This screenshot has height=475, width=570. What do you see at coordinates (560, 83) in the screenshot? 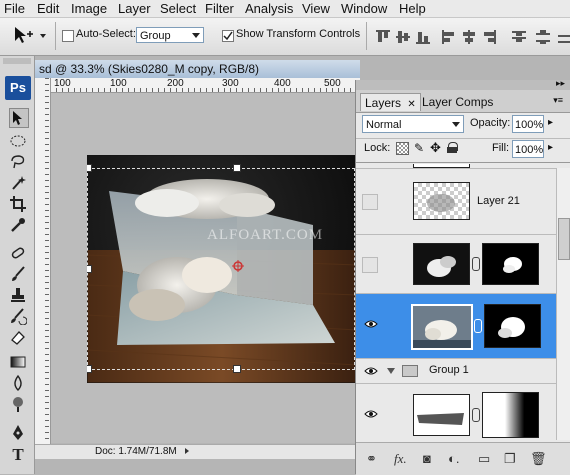
I see `collapse-icon: ▸▸` at bounding box center [560, 83].